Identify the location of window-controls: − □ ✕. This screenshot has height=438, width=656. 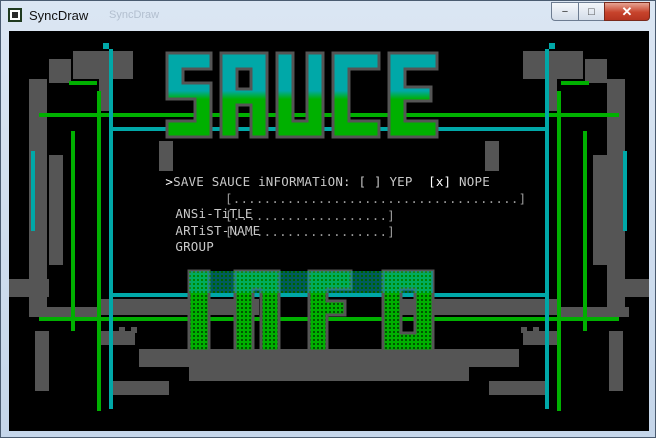
(600, 12).